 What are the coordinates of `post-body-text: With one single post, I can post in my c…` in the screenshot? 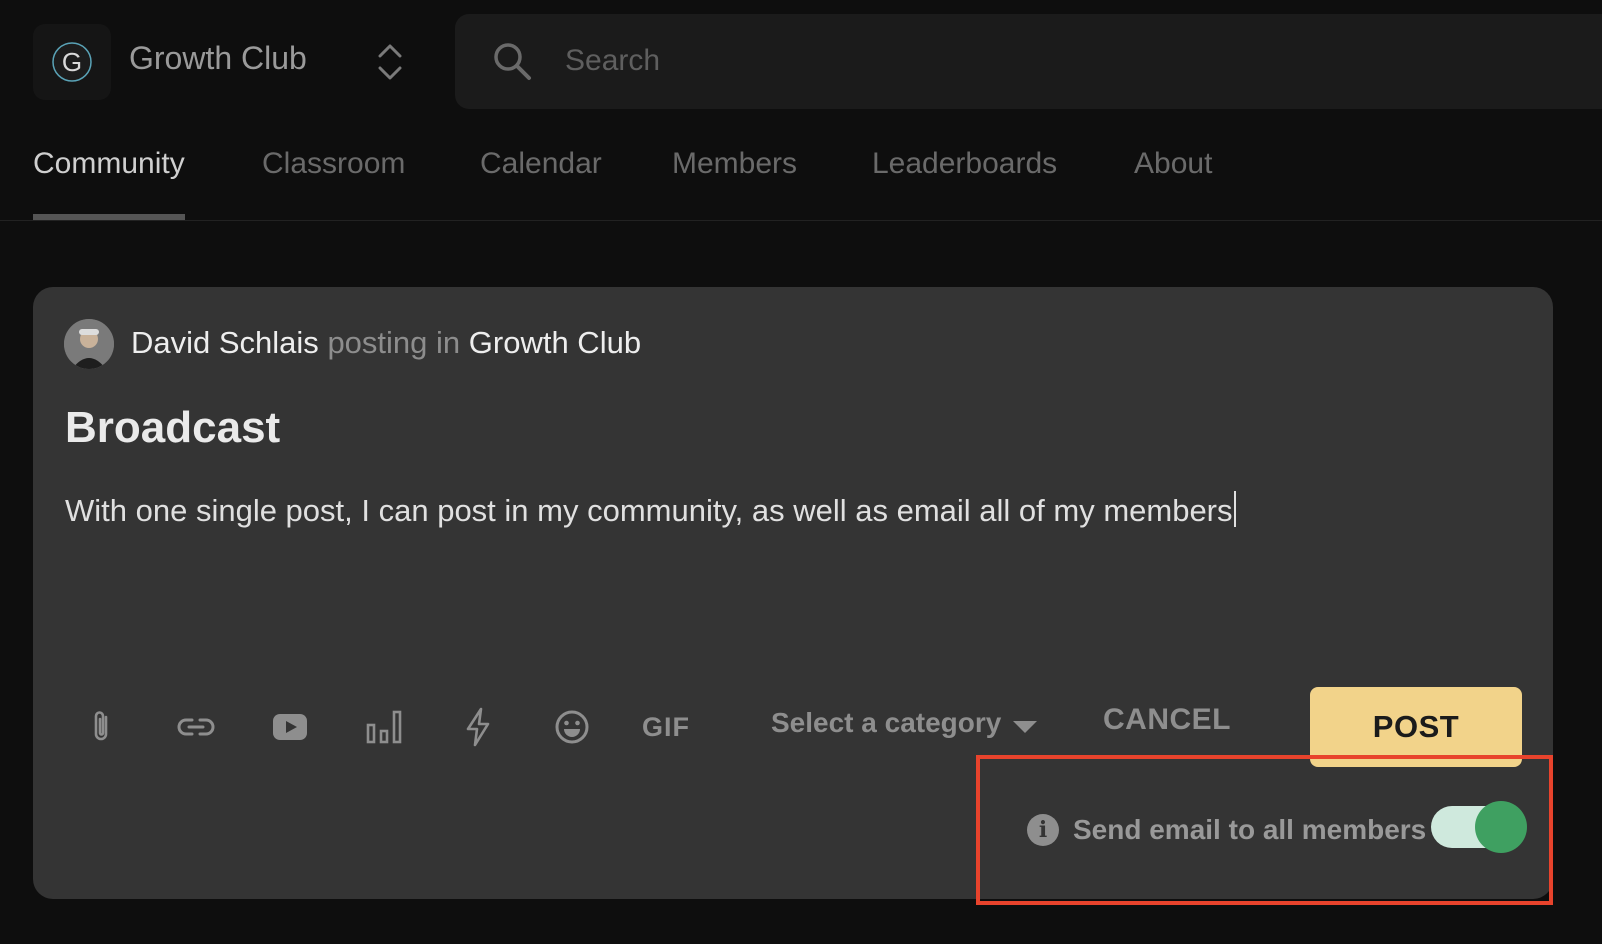 It's located at (649, 510).